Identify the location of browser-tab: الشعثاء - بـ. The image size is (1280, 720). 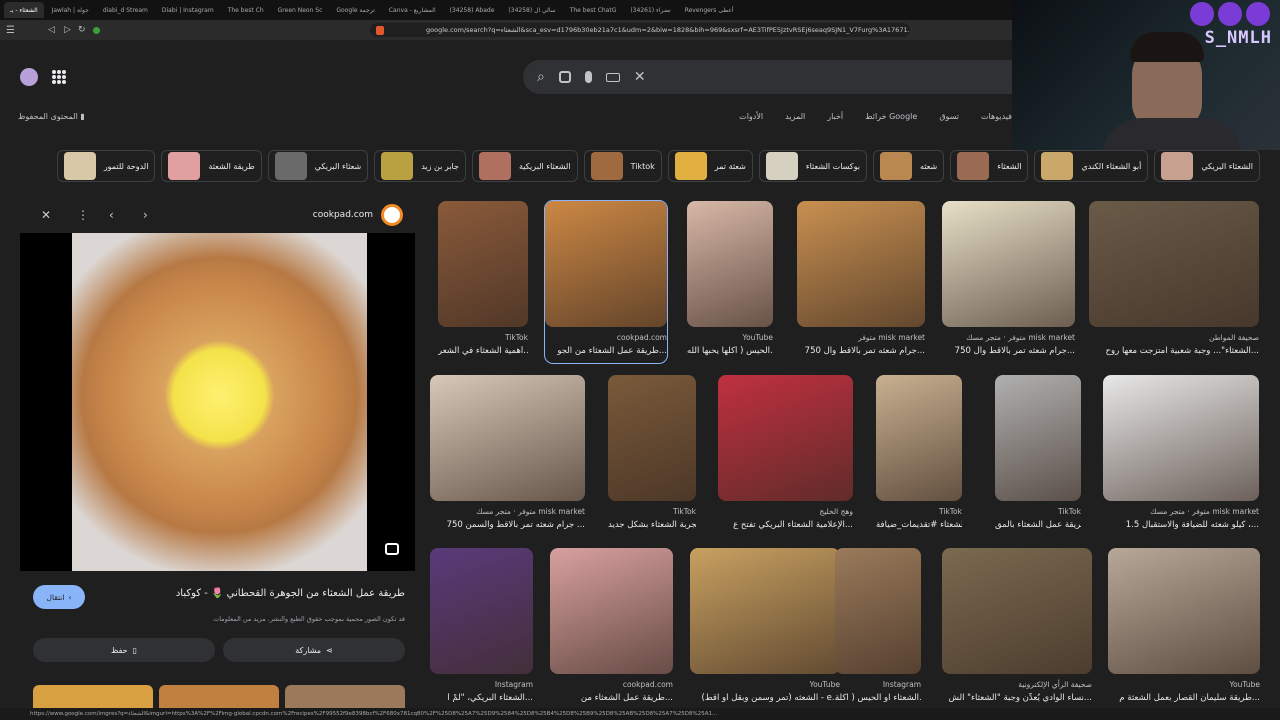
(24, 10).